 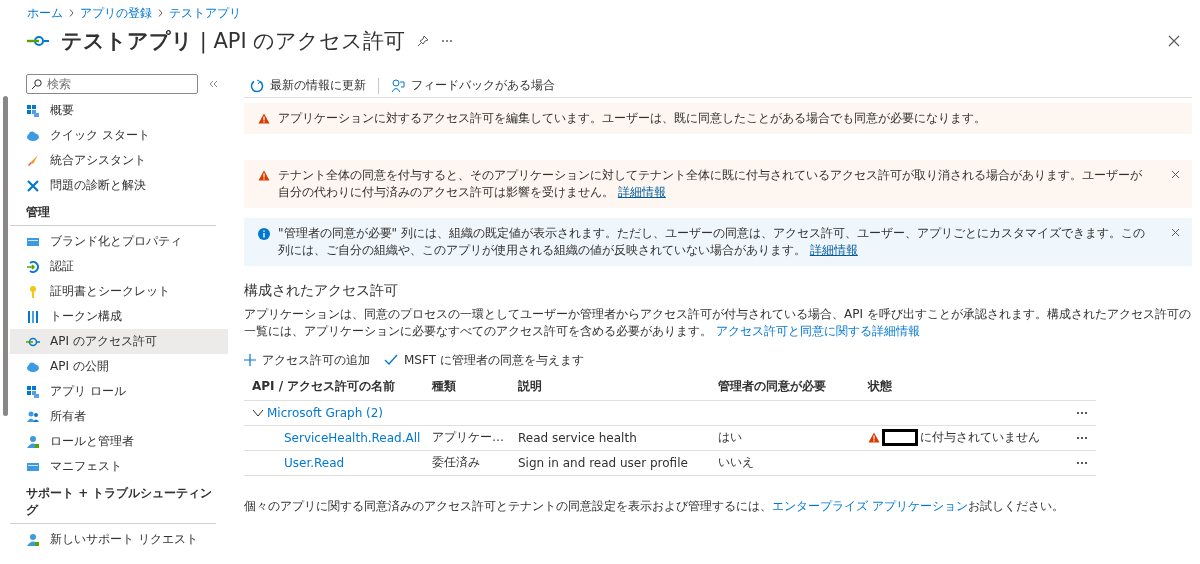 I want to click on more-button, so click(x=447, y=41).